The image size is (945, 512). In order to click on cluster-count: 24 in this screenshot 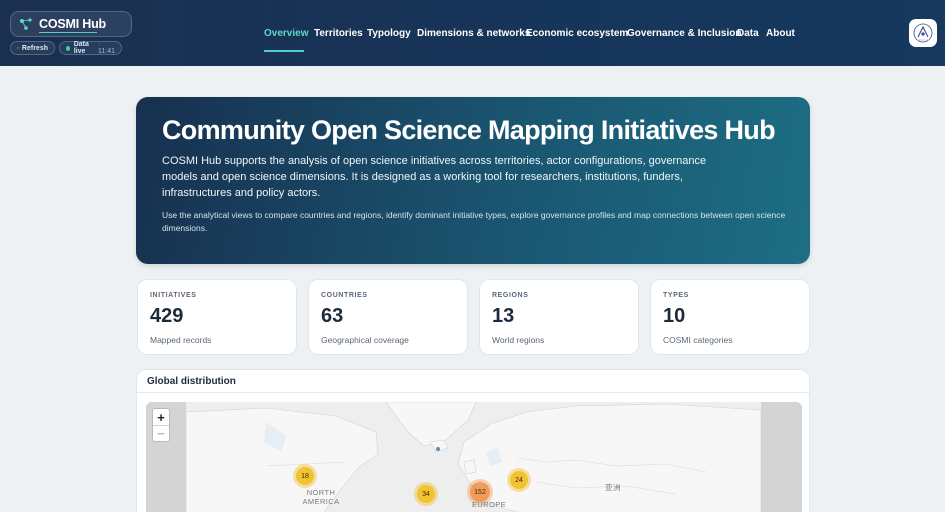, I will do `click(519, 480)`.